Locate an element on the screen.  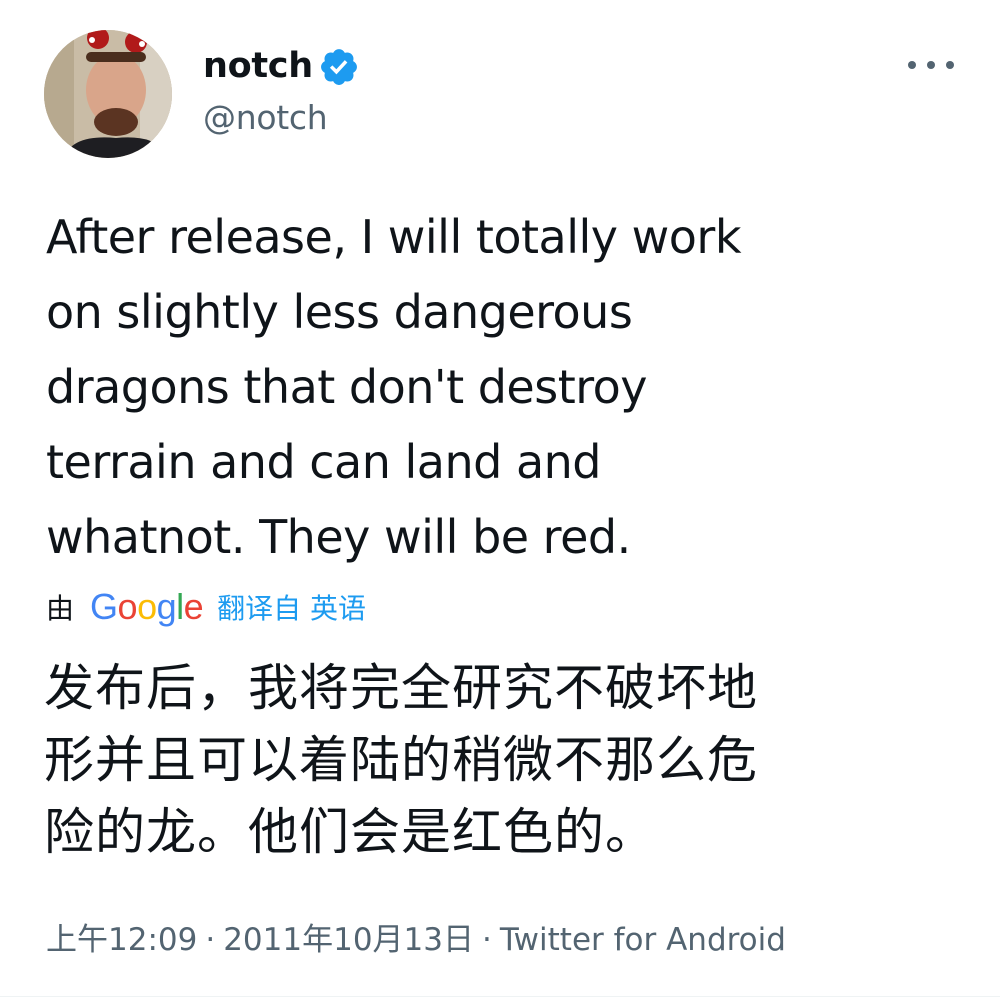
translated-from-link: 翻译自 英语 is located at coordinates (291, 607).